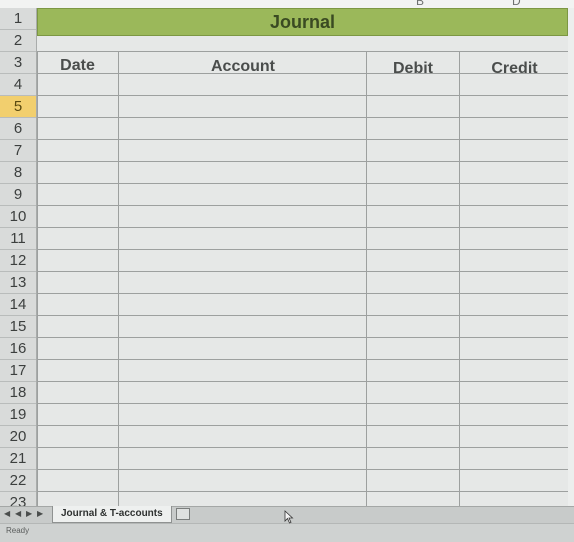  What do you see at coordinates (18, 261) in the screenshot?
I see `row-header-12: 12` at bounding box center [18, 261].